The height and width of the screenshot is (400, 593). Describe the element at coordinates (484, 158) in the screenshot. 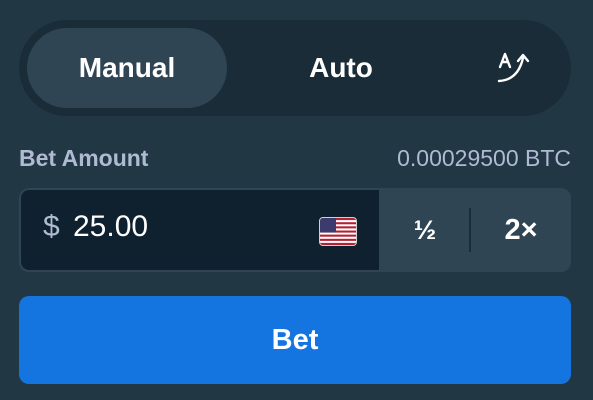

I see `crypto-equivalent: 0.00029500 BTC` at that location.